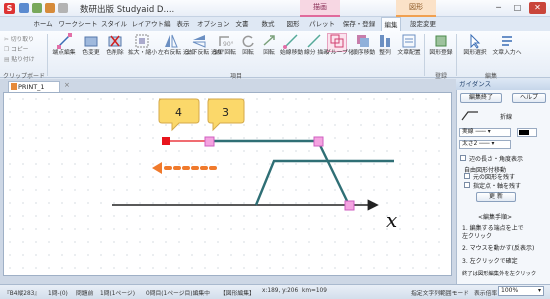 The image size is (550, 299). What do you see at coordinates (467, 176) in the screenshot?
I see `keep-shape-checkbox` at bounding box center [467, 176].